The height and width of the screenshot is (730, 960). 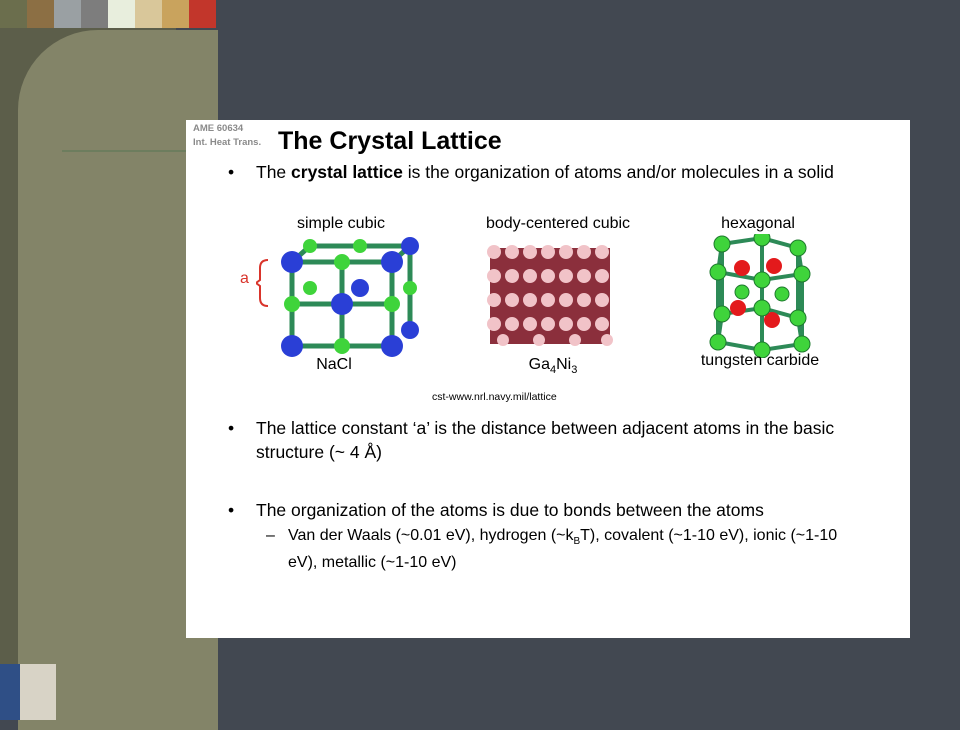 What do you see at coordinates (758, 223) in the screenshot?
I see `label-hexagonal: hexagonal` at bounding box center [758, 223].